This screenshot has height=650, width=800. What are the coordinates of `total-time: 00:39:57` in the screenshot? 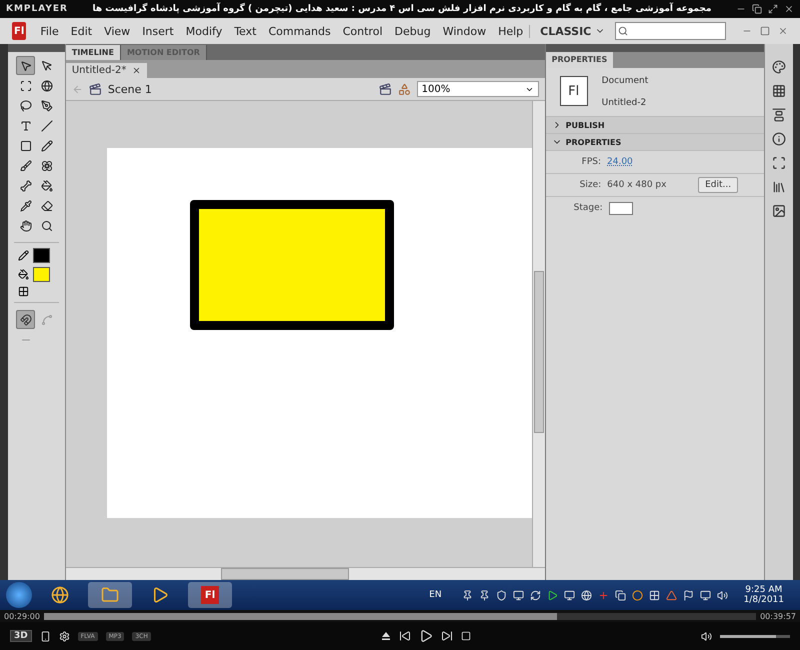 It's located at (778, 616).